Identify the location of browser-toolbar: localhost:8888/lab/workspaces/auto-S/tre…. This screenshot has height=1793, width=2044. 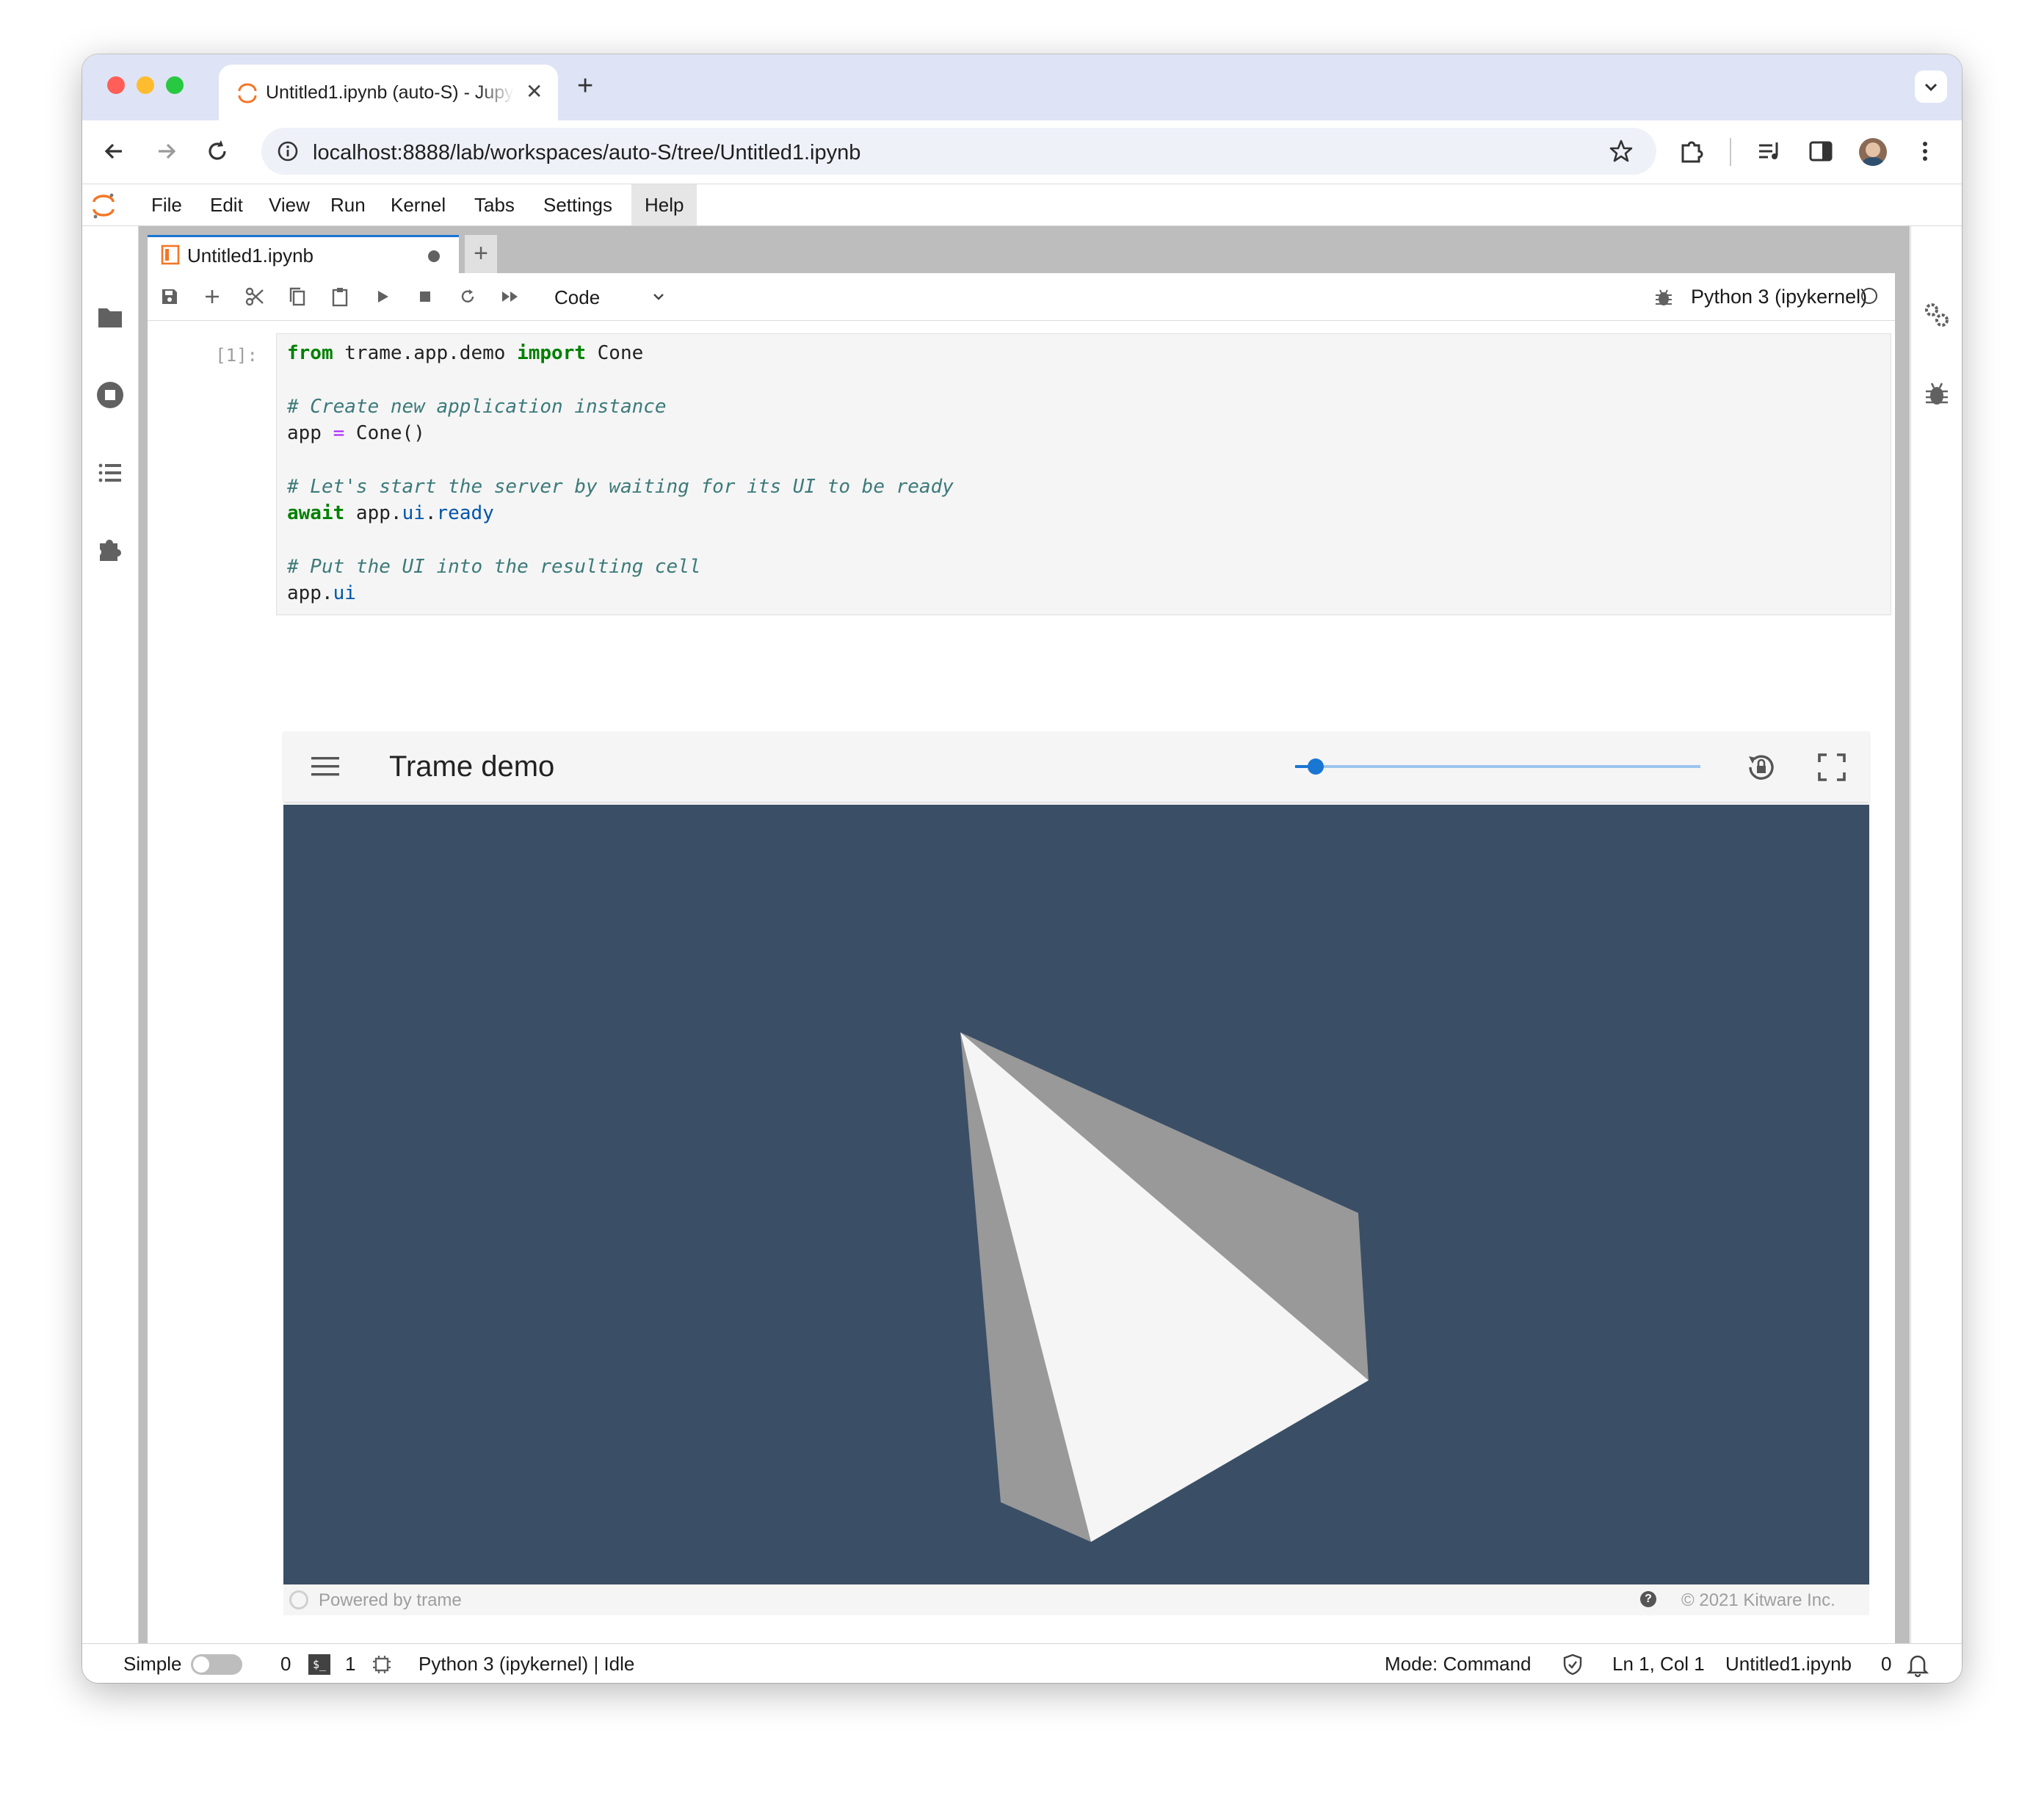
(1022, 152).